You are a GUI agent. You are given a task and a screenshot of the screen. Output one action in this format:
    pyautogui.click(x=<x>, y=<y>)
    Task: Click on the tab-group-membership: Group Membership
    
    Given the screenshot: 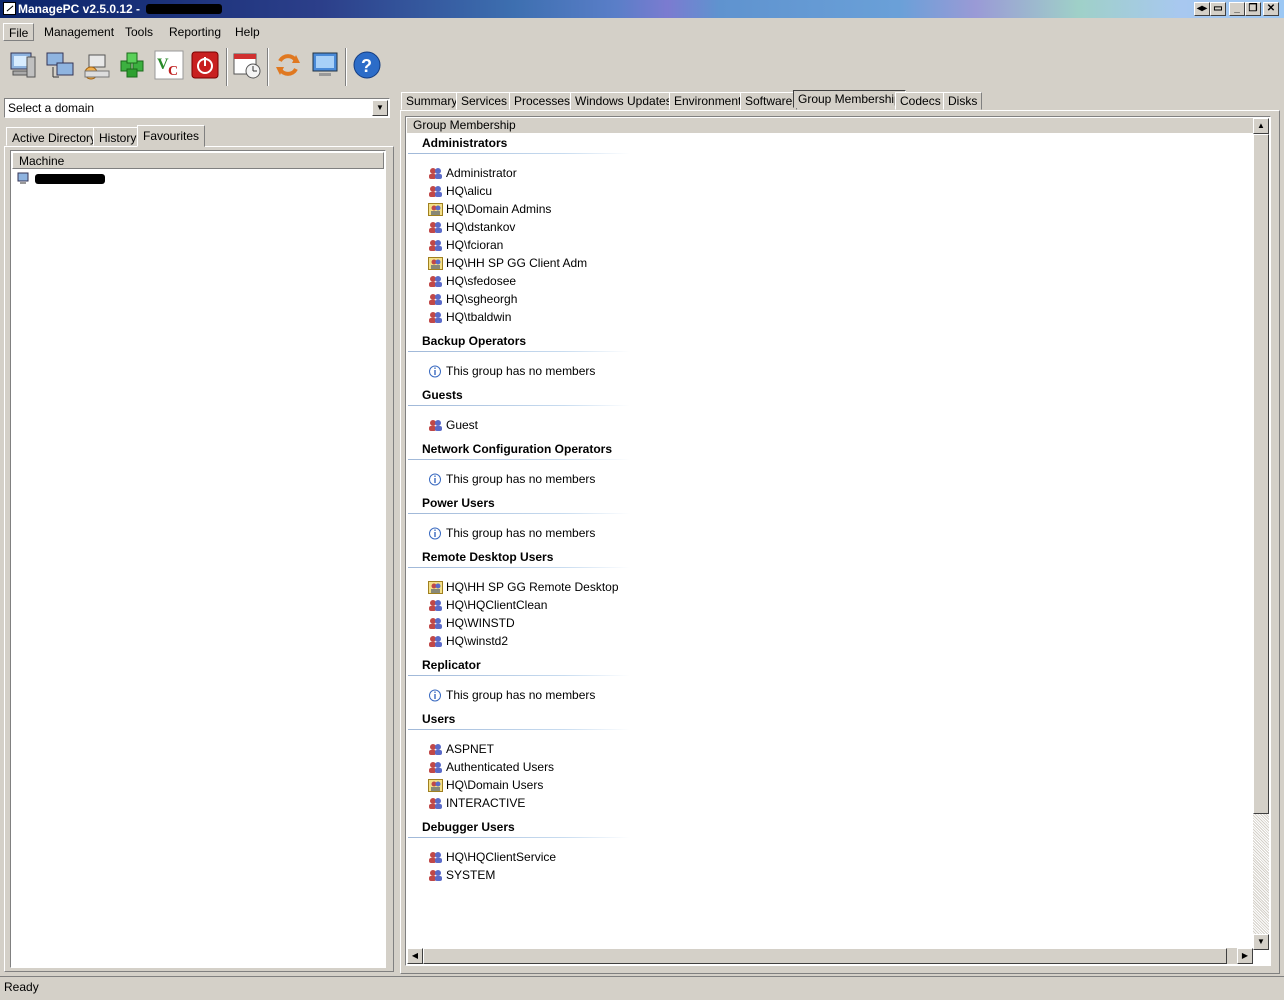 What is the action you would take?
    pyautogui.click(x=849, y=99)
    